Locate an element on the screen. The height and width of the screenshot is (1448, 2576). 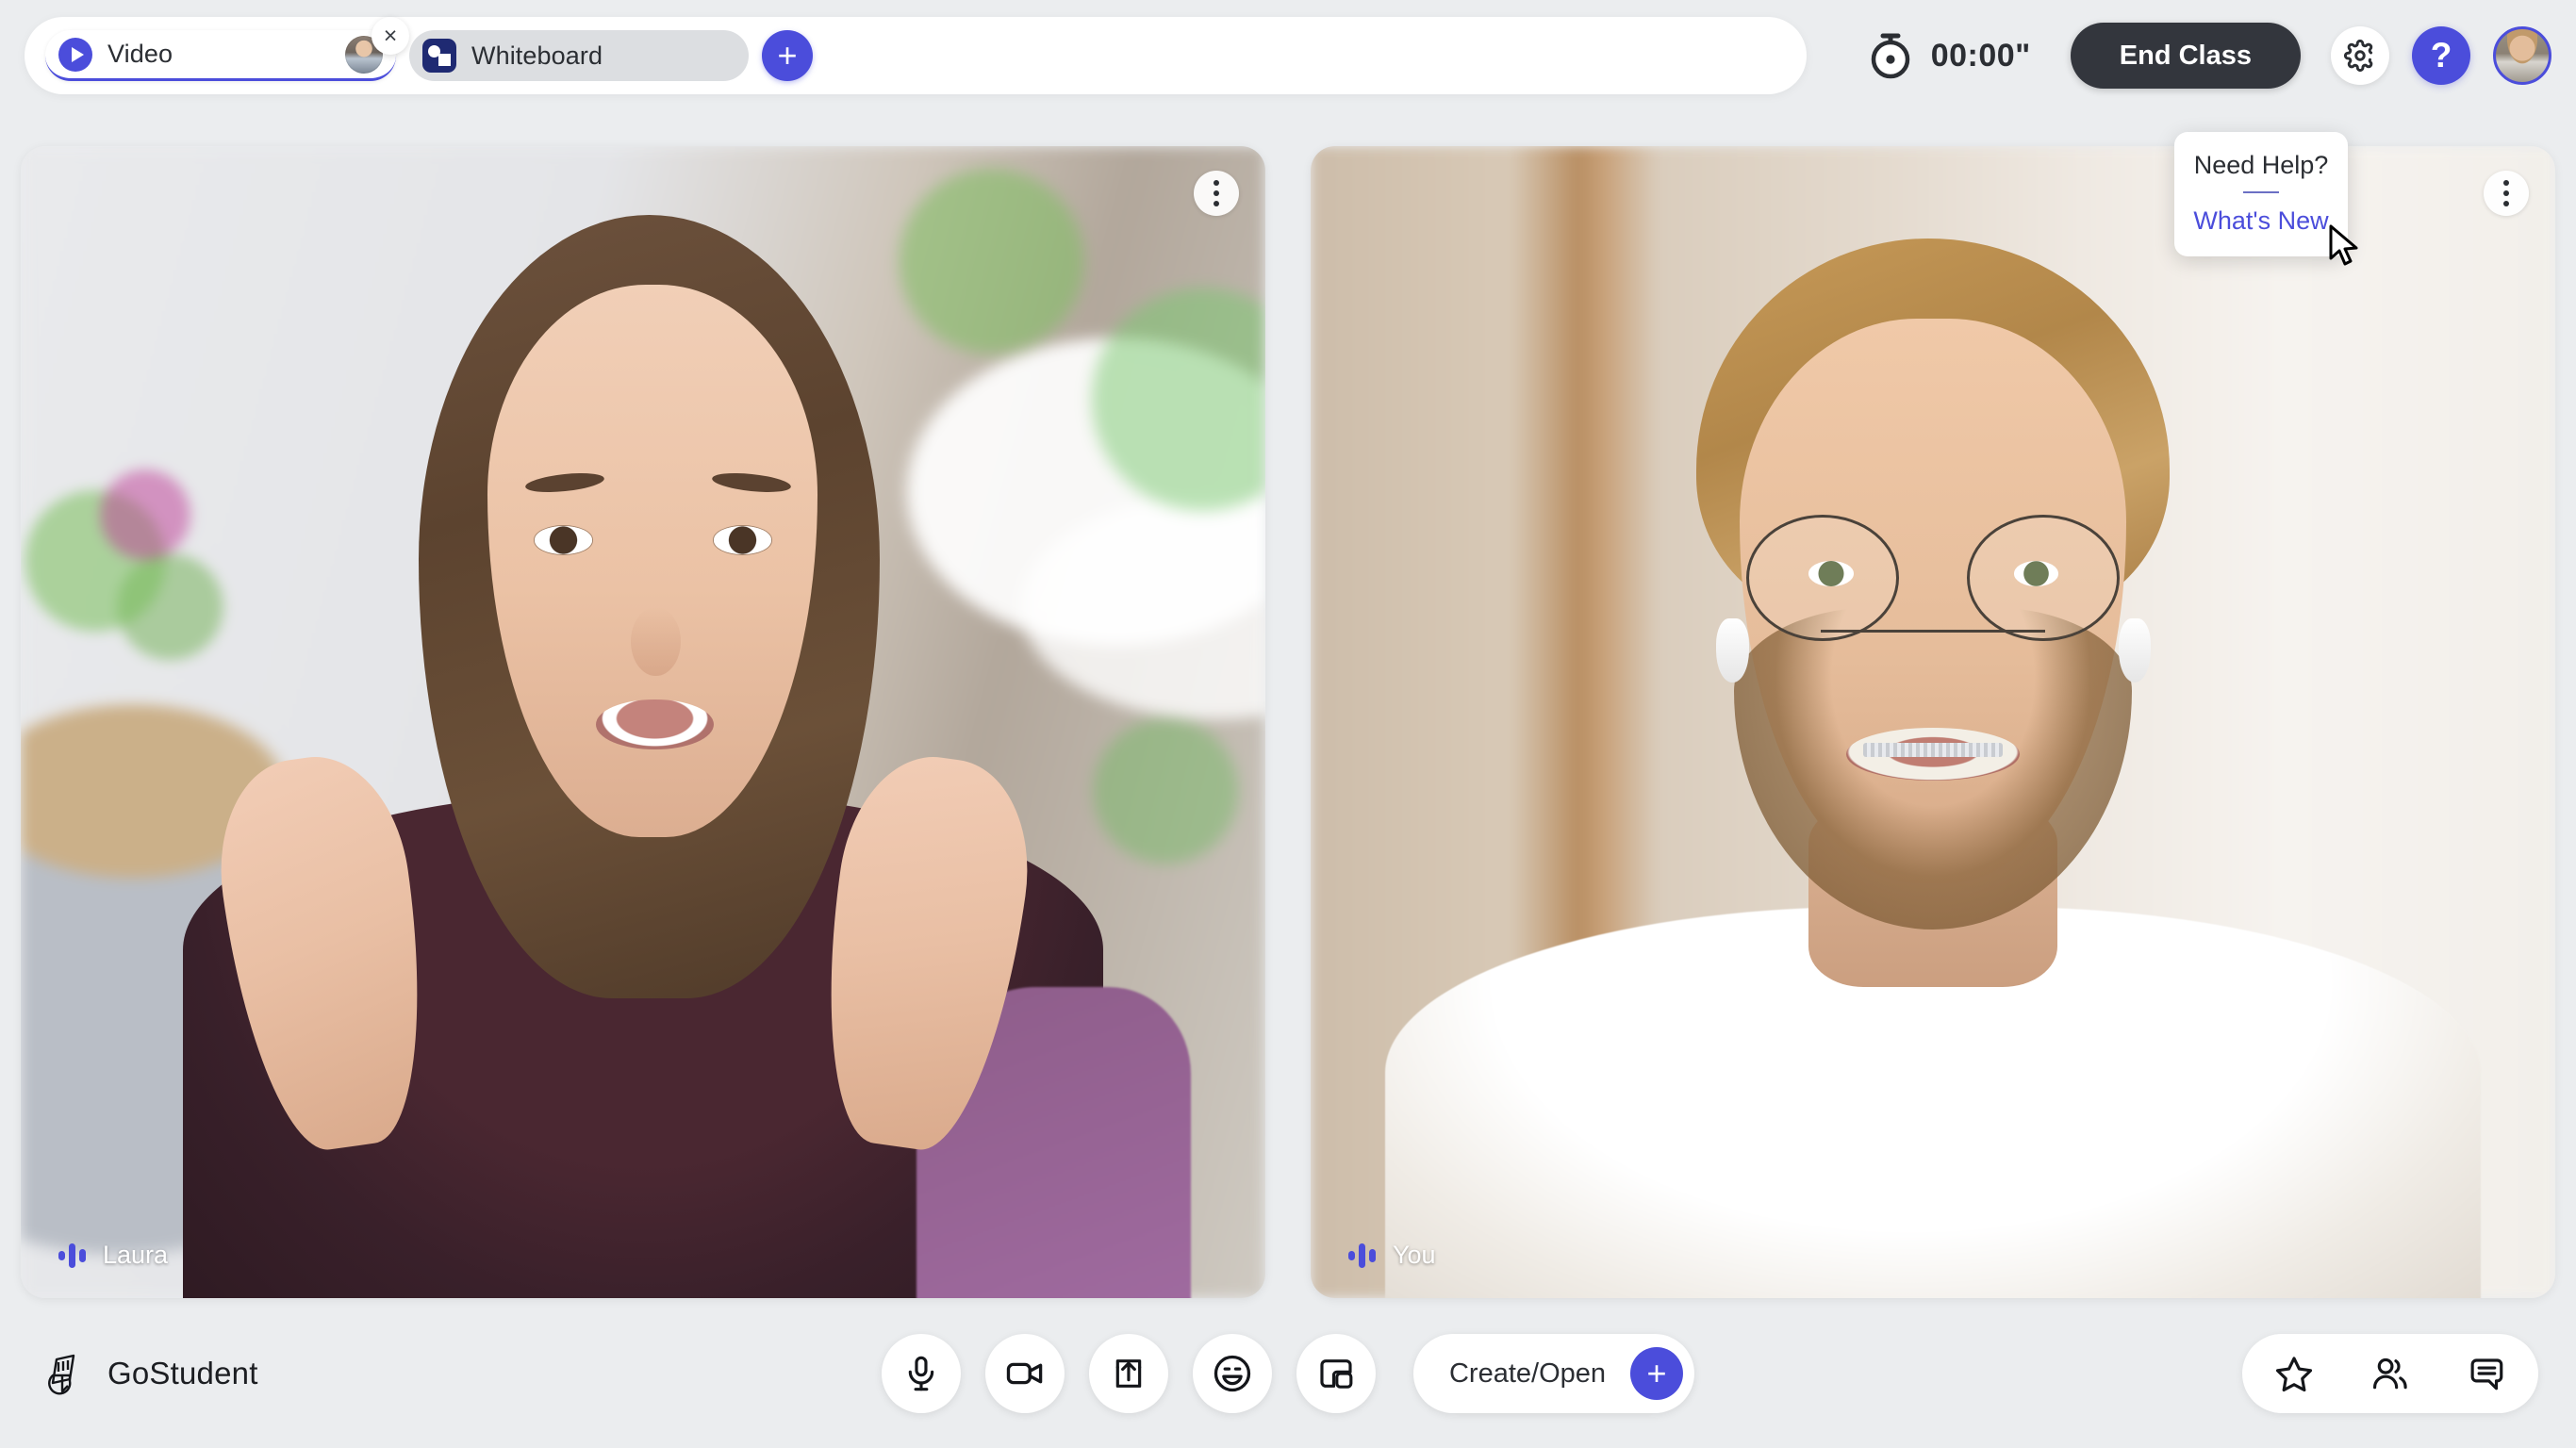
whiteboard-icon is located at coordinates (439, 56).